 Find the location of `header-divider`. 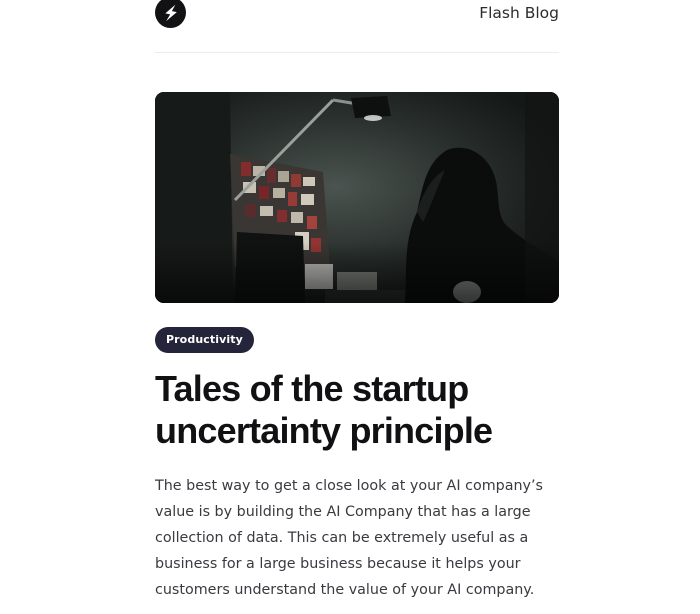

header-divider is located at coordinates (357, 52).